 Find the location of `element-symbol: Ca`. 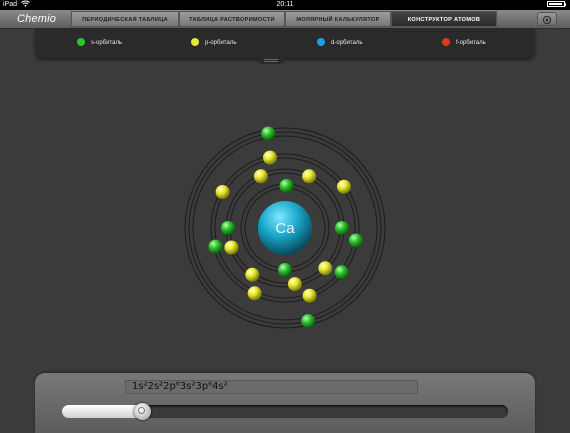

element-symbol: Ca is located at coordinates (285, 228).